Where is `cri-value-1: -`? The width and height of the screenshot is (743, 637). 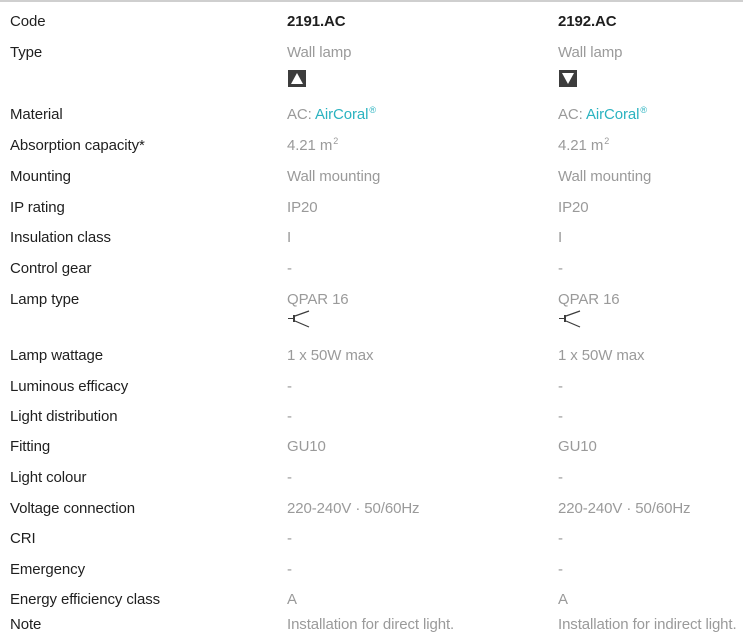
cri-value-1: - is located at coordinates (289, 538).